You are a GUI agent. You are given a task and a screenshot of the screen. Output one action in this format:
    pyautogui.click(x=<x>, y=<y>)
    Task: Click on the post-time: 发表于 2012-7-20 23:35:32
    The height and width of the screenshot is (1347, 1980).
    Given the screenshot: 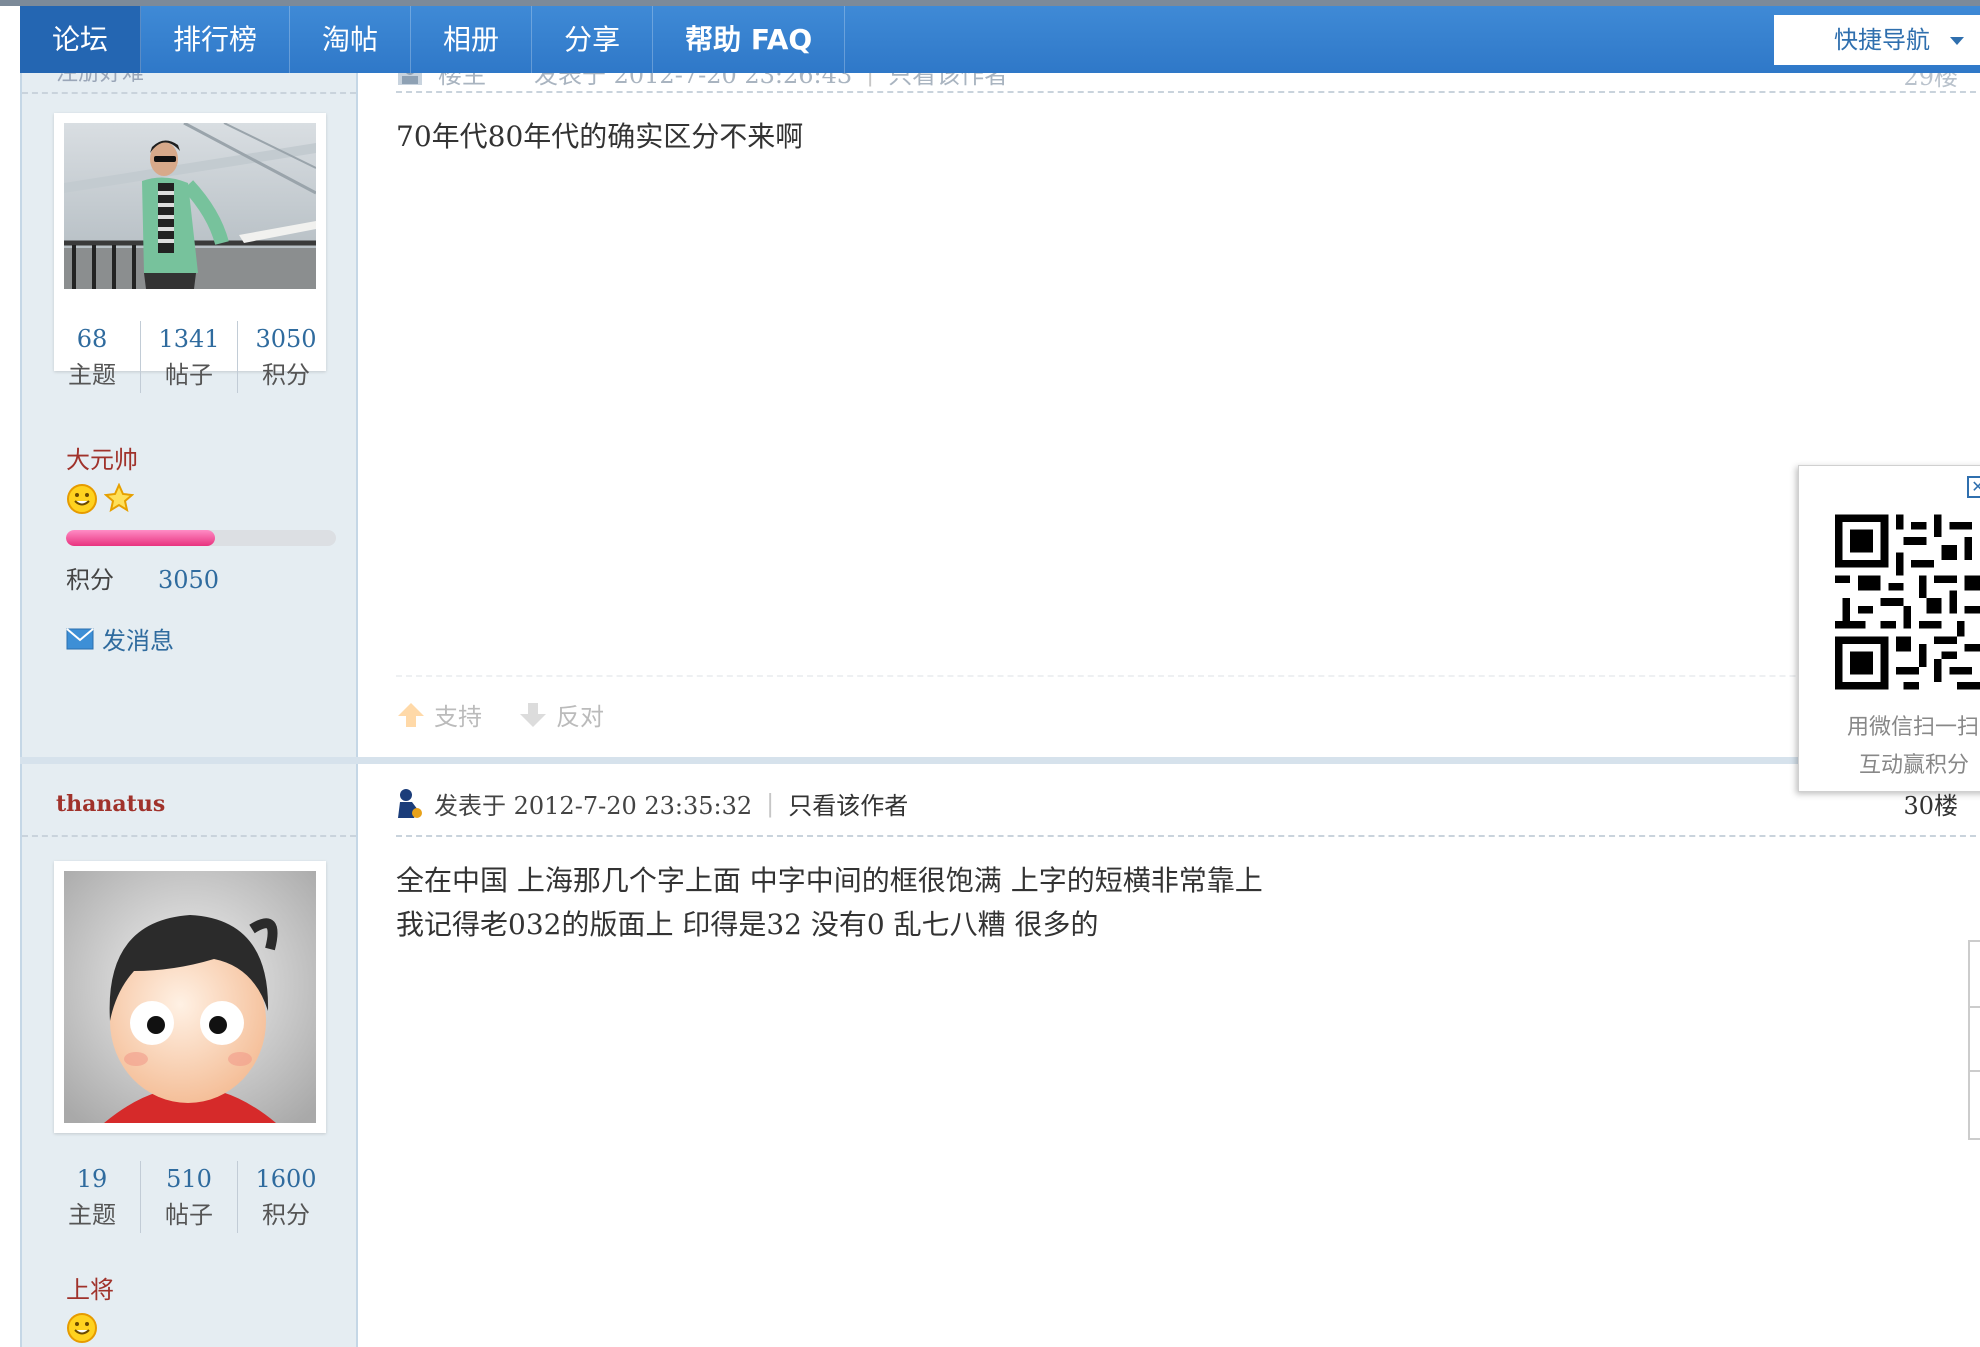 What is the action you would take?
    pyautogui.click(x=593, y=806)
    